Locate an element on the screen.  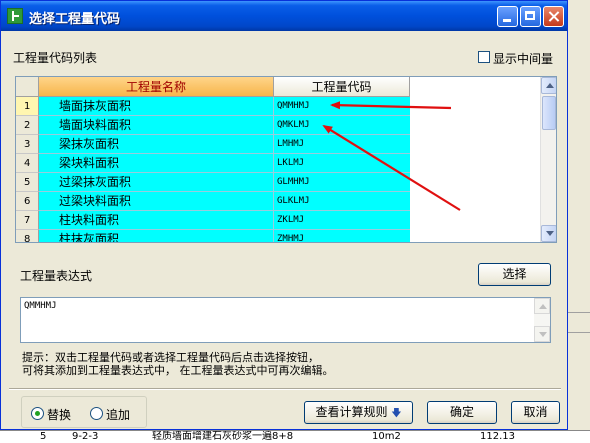
grid-scrollbar is located at coordinates (548, 159).